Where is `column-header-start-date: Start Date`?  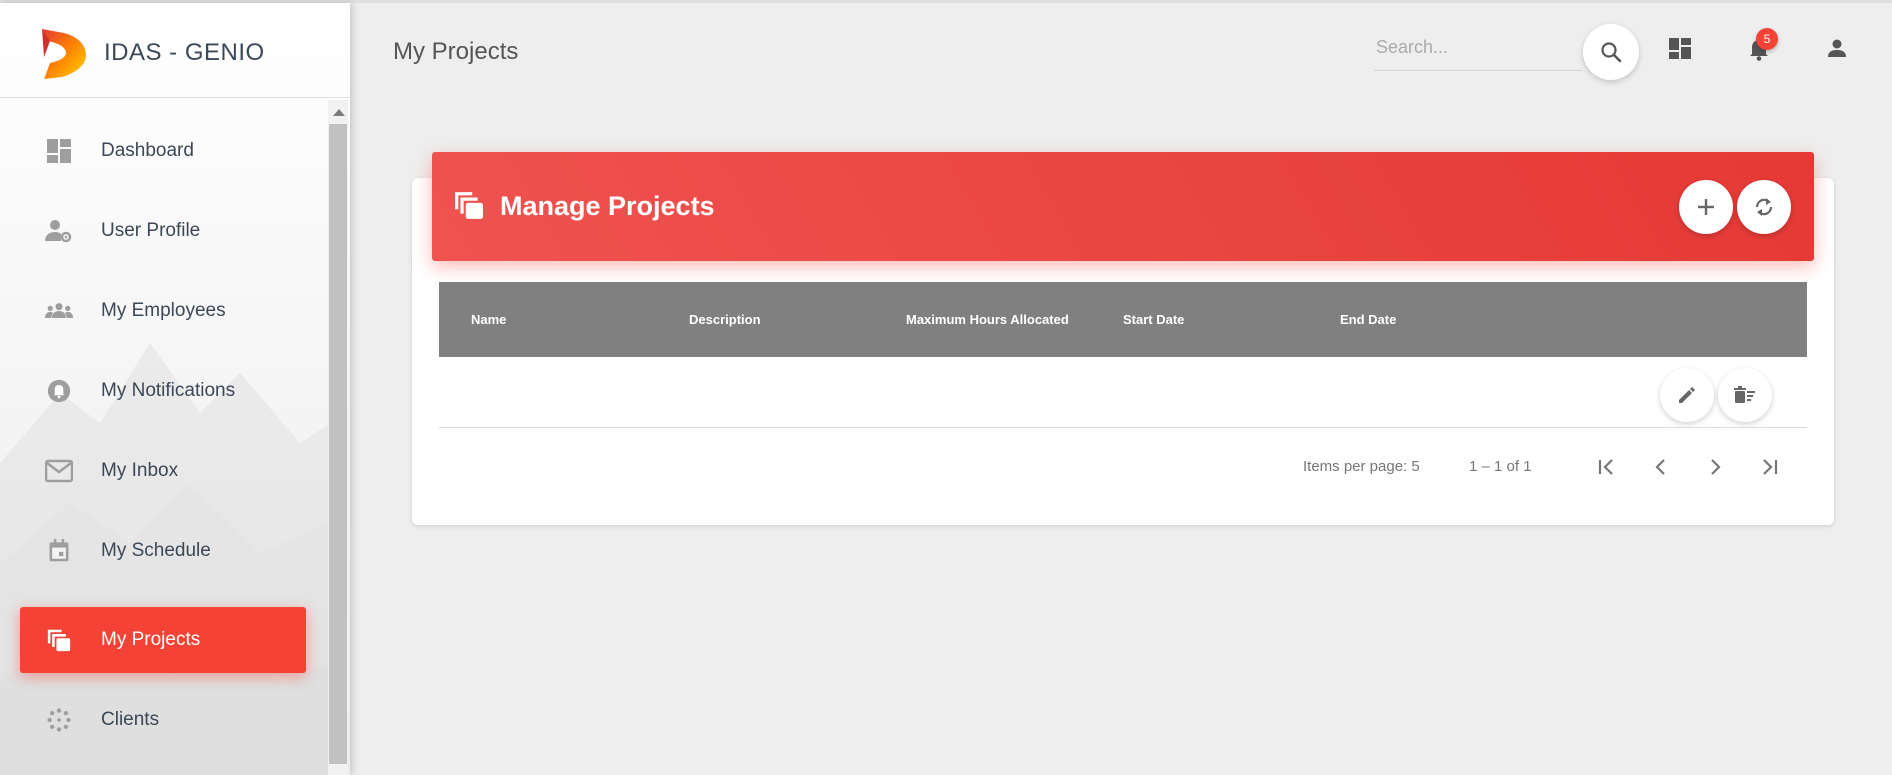
column-header-start-date: Start Date is located at coordinates (1153, 319).